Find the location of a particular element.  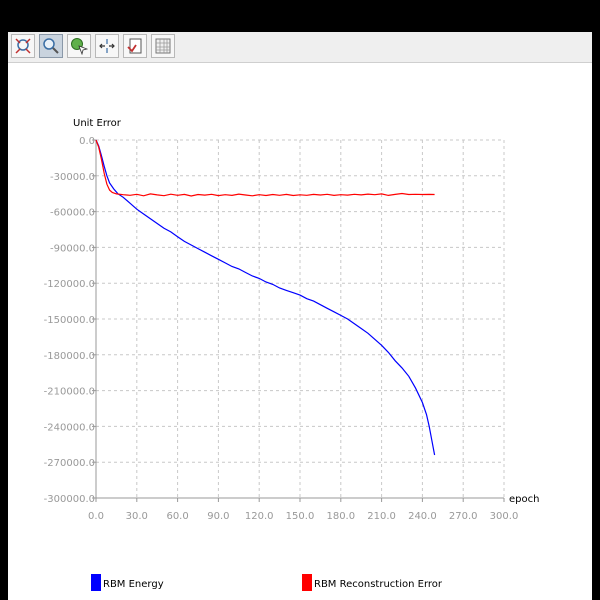

x-tick-label: 90.0 is located at coordinates (218, 516).